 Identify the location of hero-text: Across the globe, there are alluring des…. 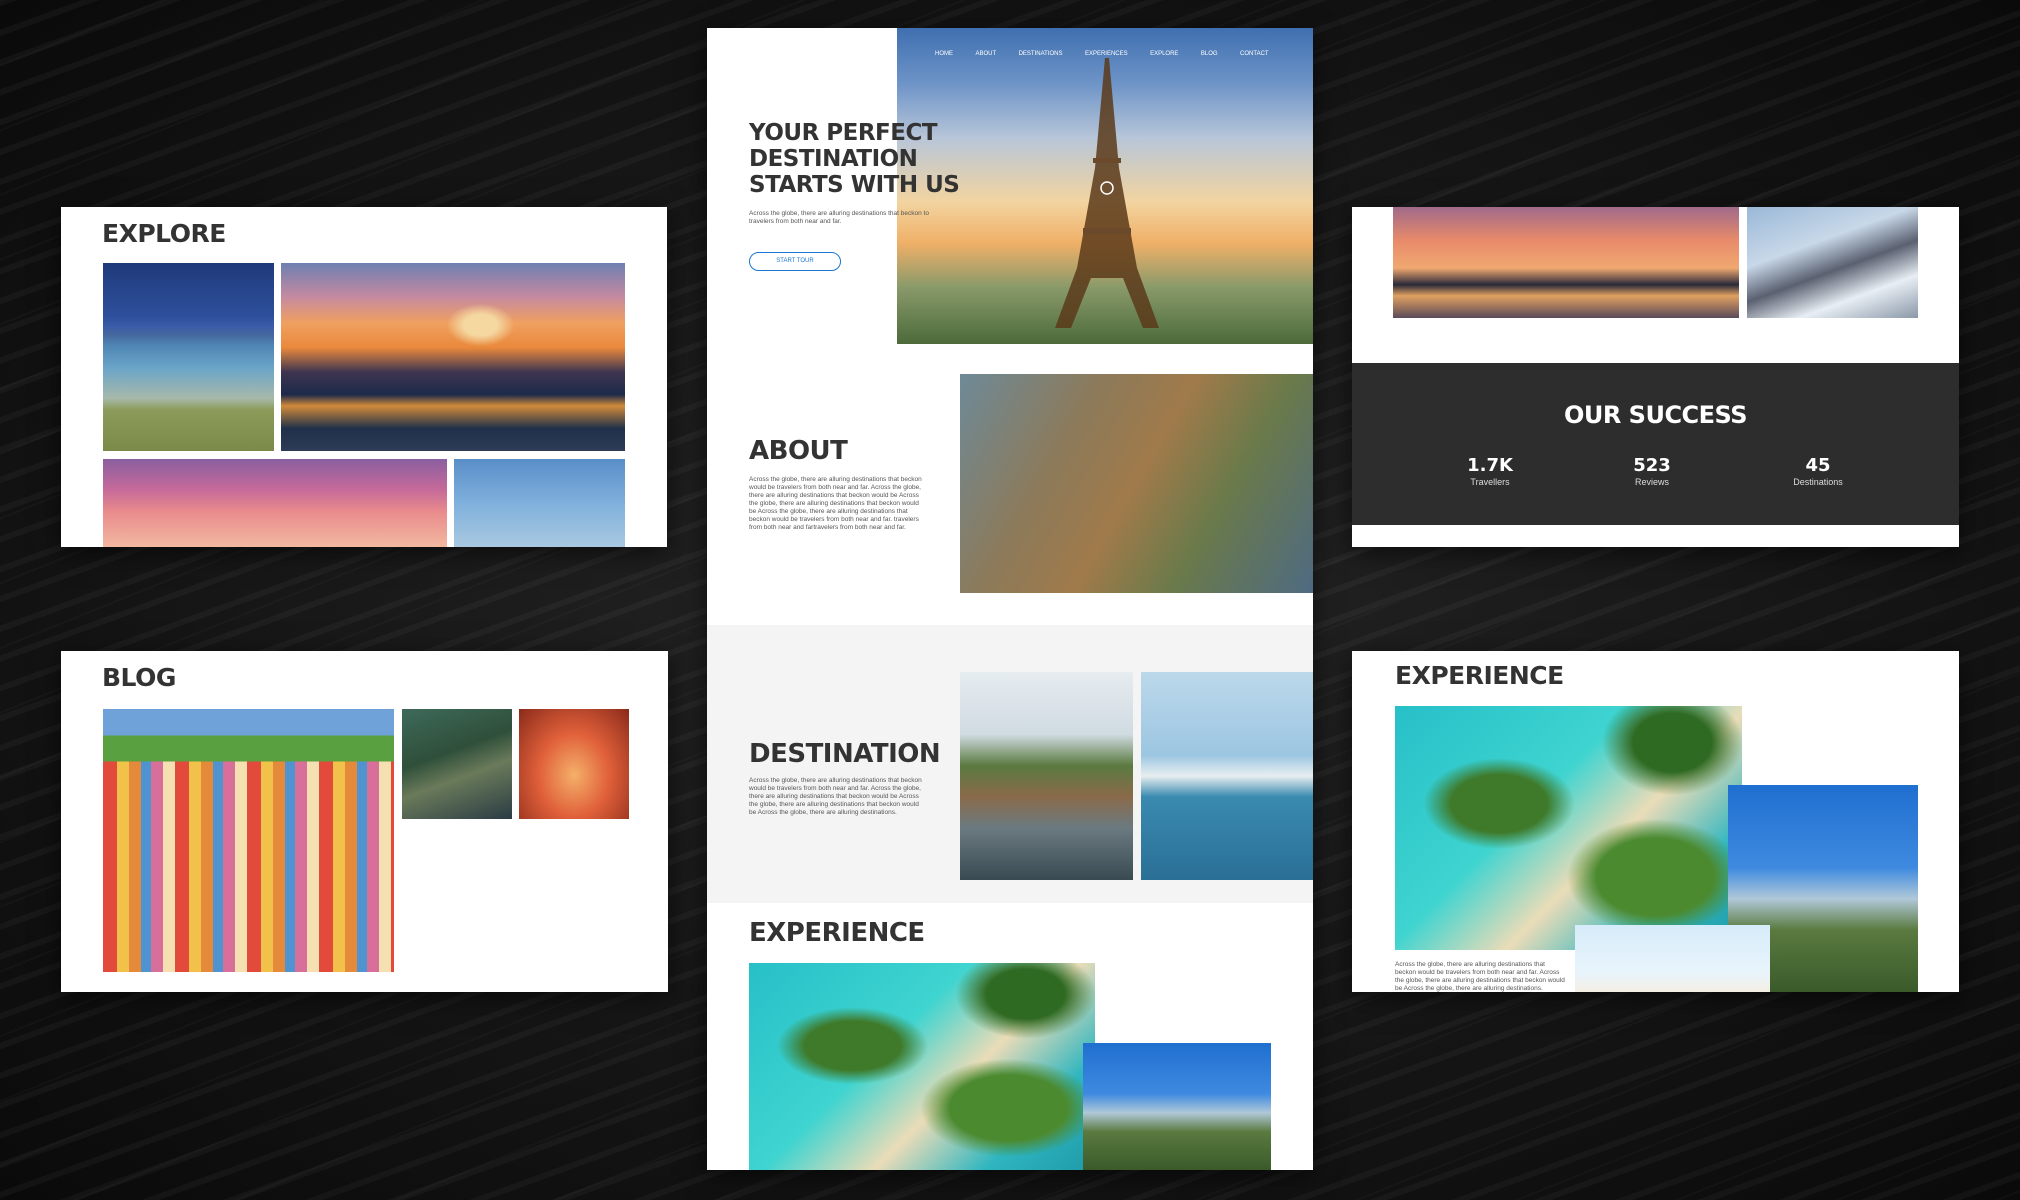
(839, 217).